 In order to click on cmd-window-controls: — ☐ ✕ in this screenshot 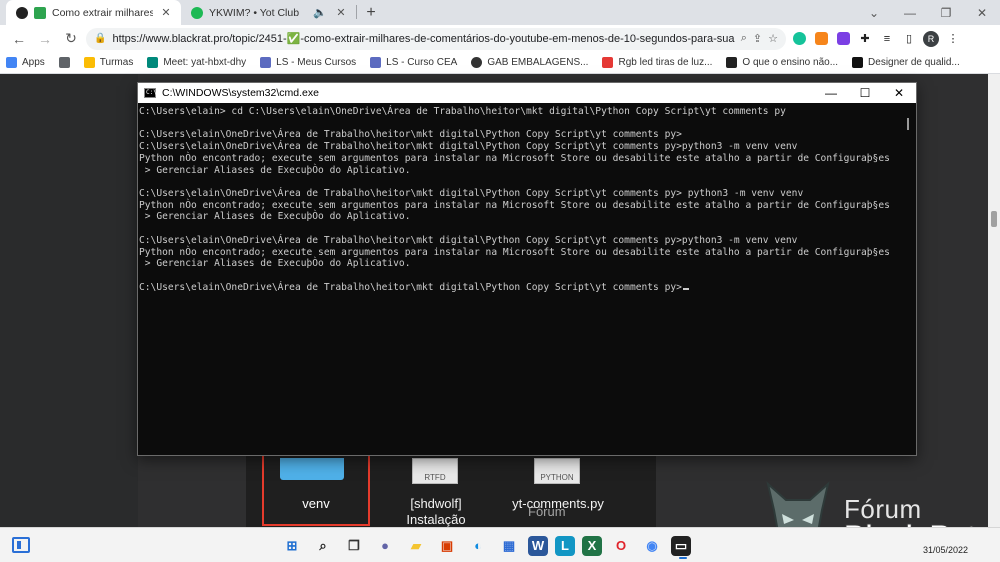, I will do `click(865, 93)`.